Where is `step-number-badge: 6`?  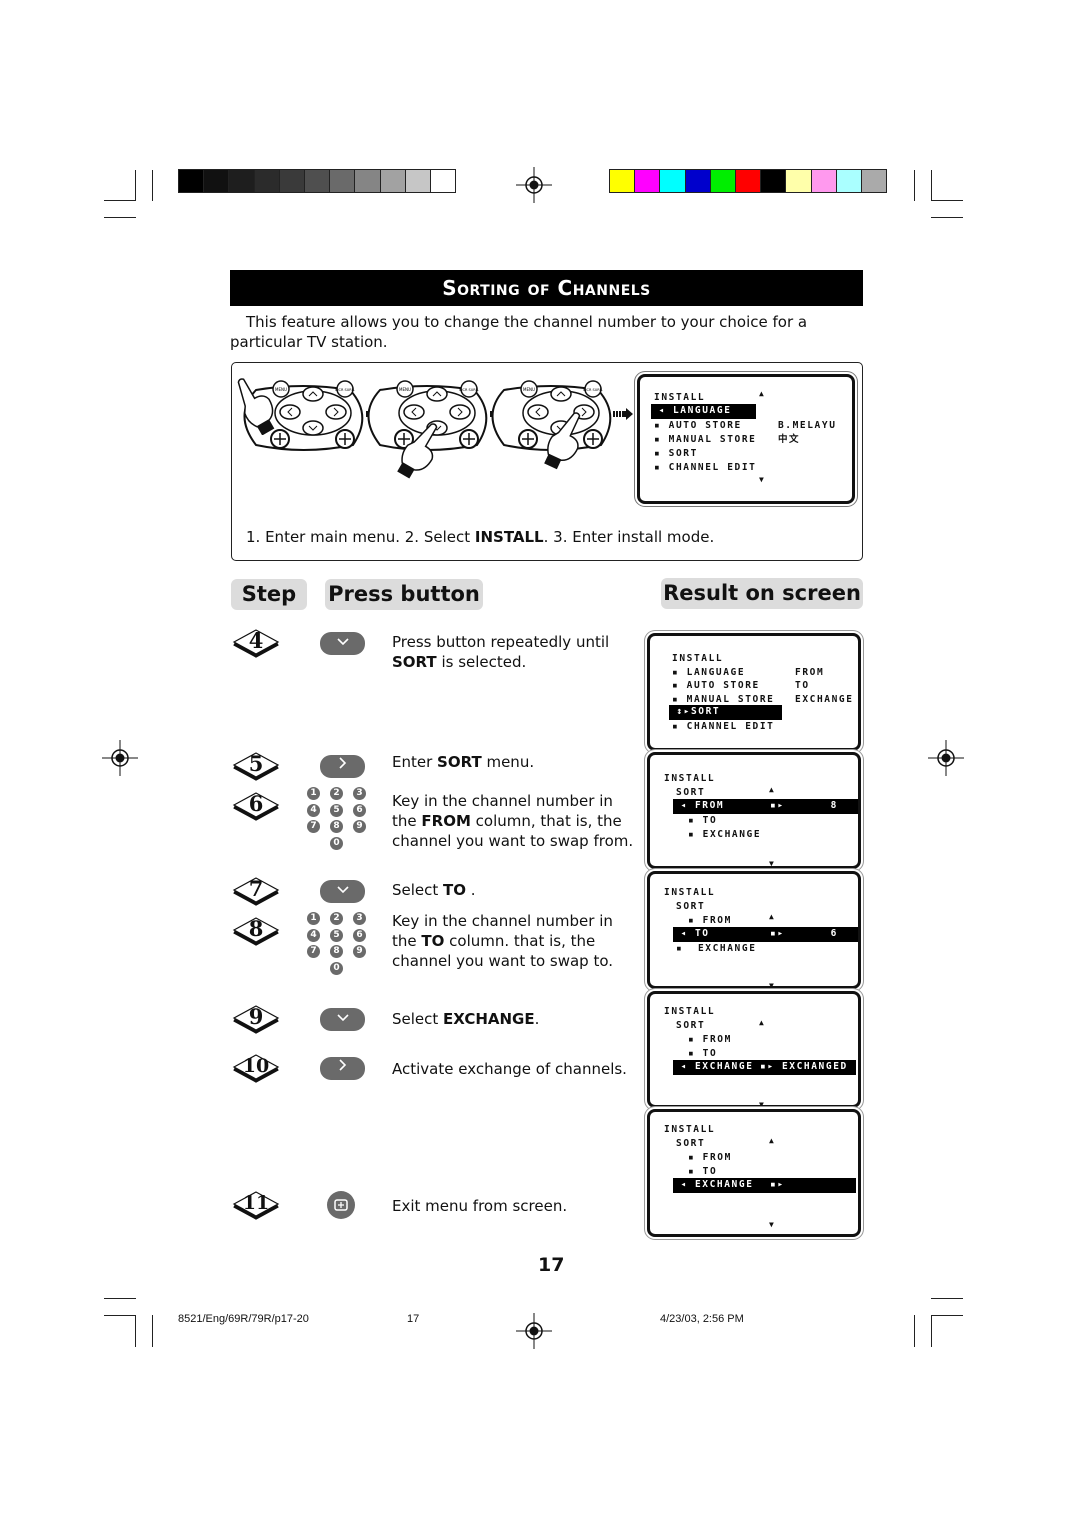 step-number-badge: 6 is located at coordinates (256, 806).